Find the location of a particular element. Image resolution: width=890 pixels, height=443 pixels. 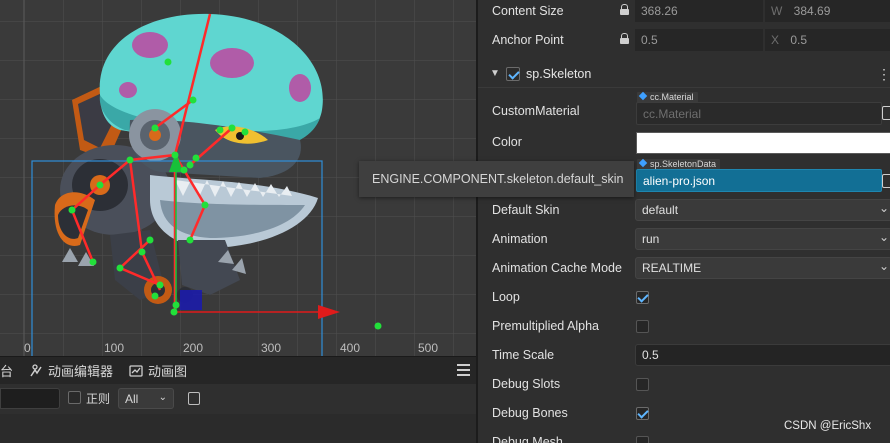

skeleton-component-header: ▼ sp.Skeleton ⋮ is located at coordinates (684, 74).